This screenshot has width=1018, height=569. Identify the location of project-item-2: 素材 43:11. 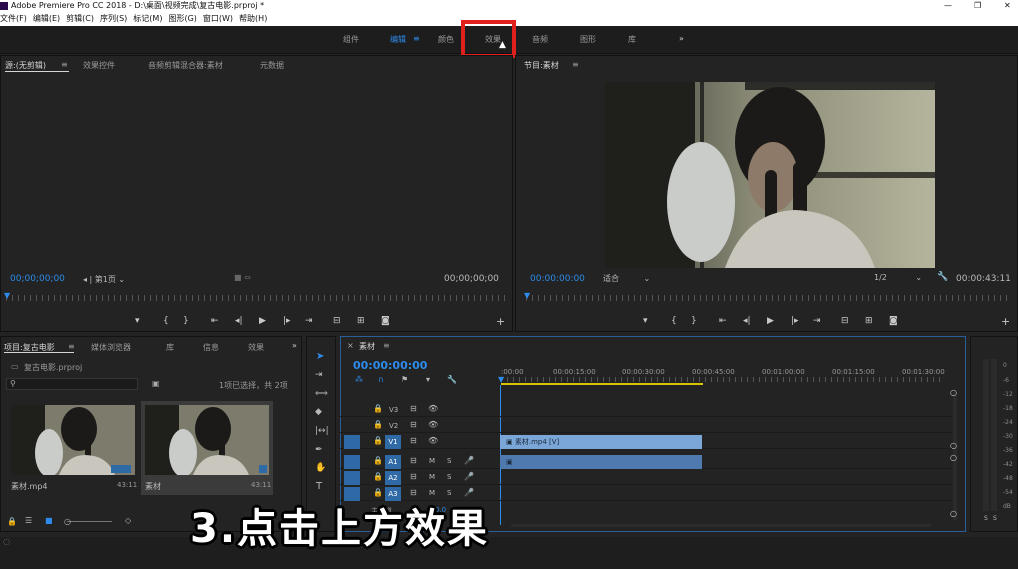
(207, 448).